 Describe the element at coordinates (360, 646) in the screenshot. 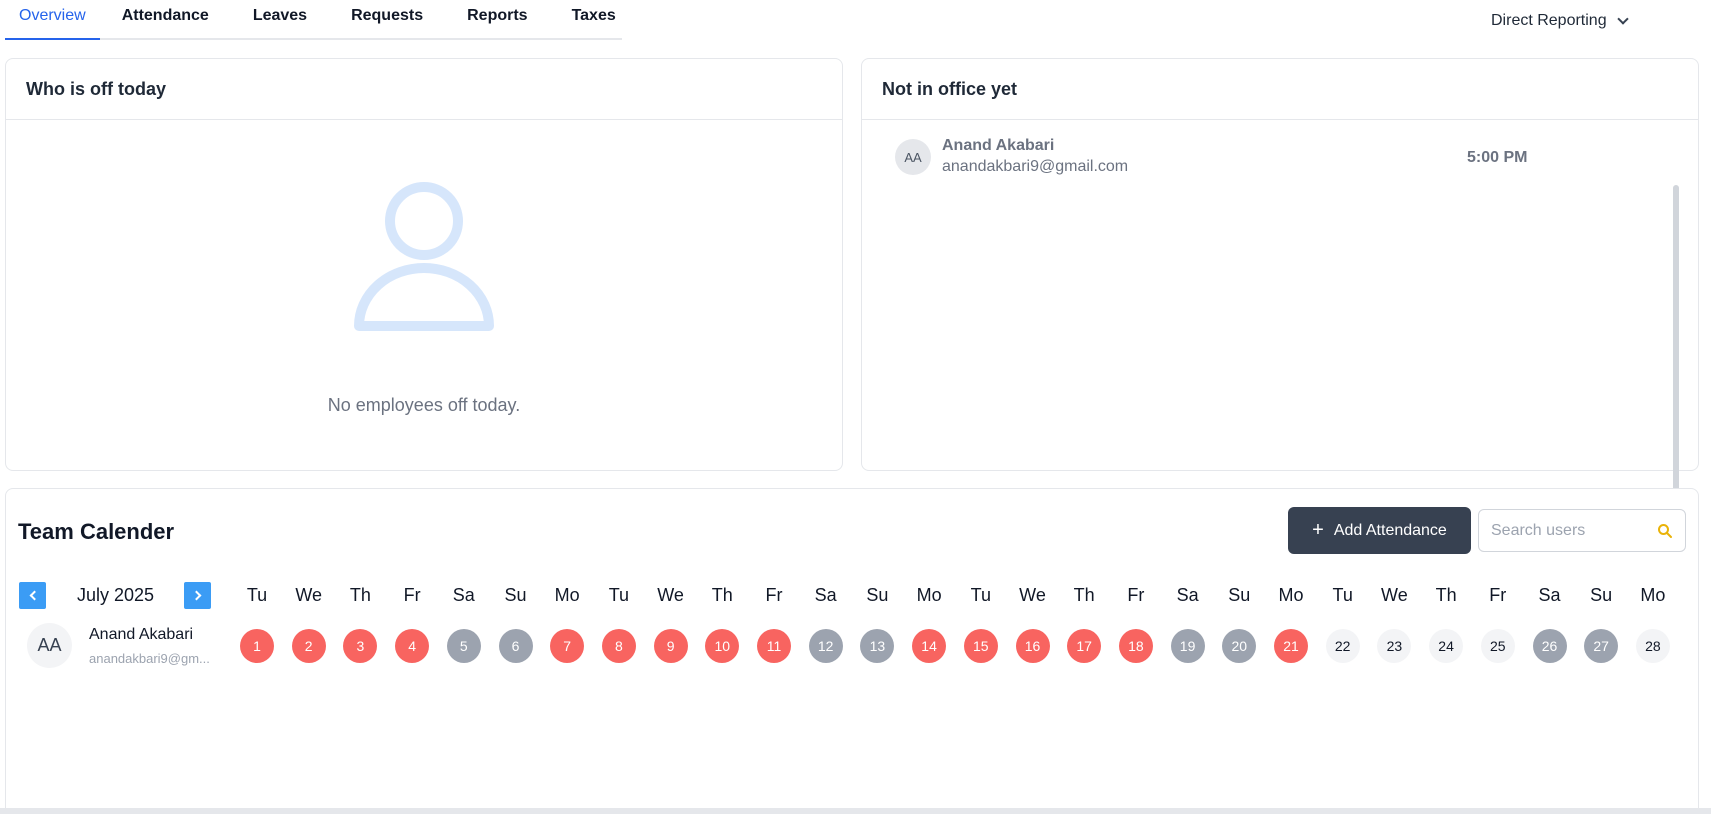

I see `calendar-day-absent: 3` at that location.